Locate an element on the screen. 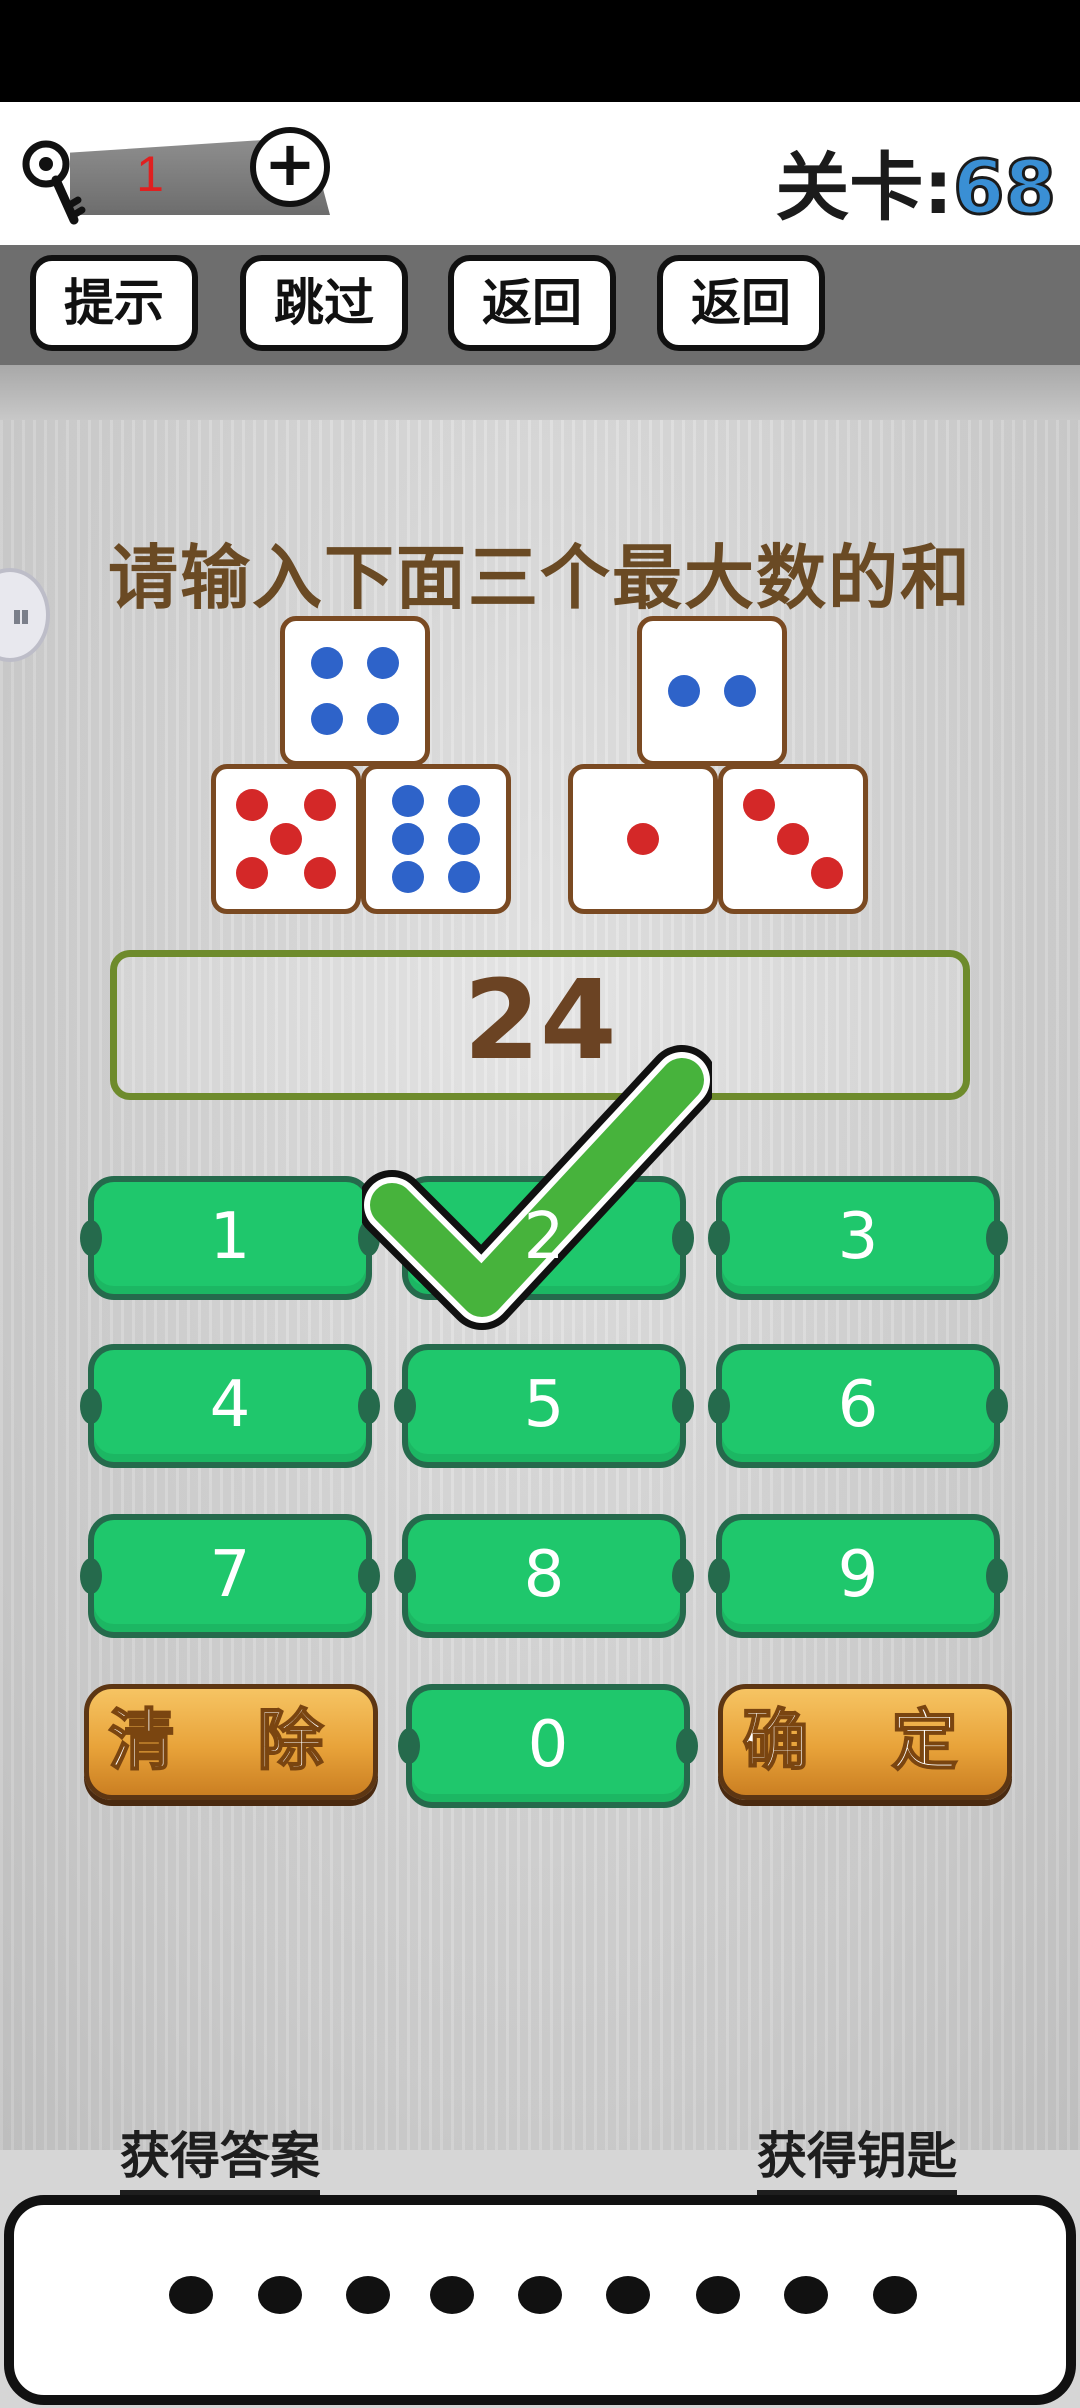  key-icon is located at coordinates (54, 182).